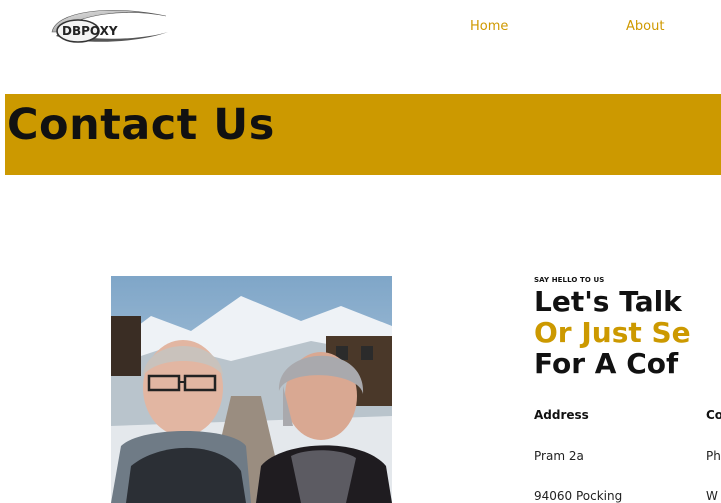  Describe the element at coordinates (606, 363) in the screenshot. I see `heading-line-3: For A Cof` at that location.